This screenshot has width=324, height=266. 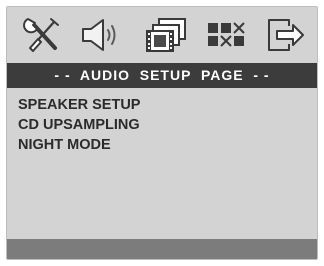 What do you see at coordinates (44, 35) in the screenshot?
I see `general-setup-icon` at bounding box center [44, 35].